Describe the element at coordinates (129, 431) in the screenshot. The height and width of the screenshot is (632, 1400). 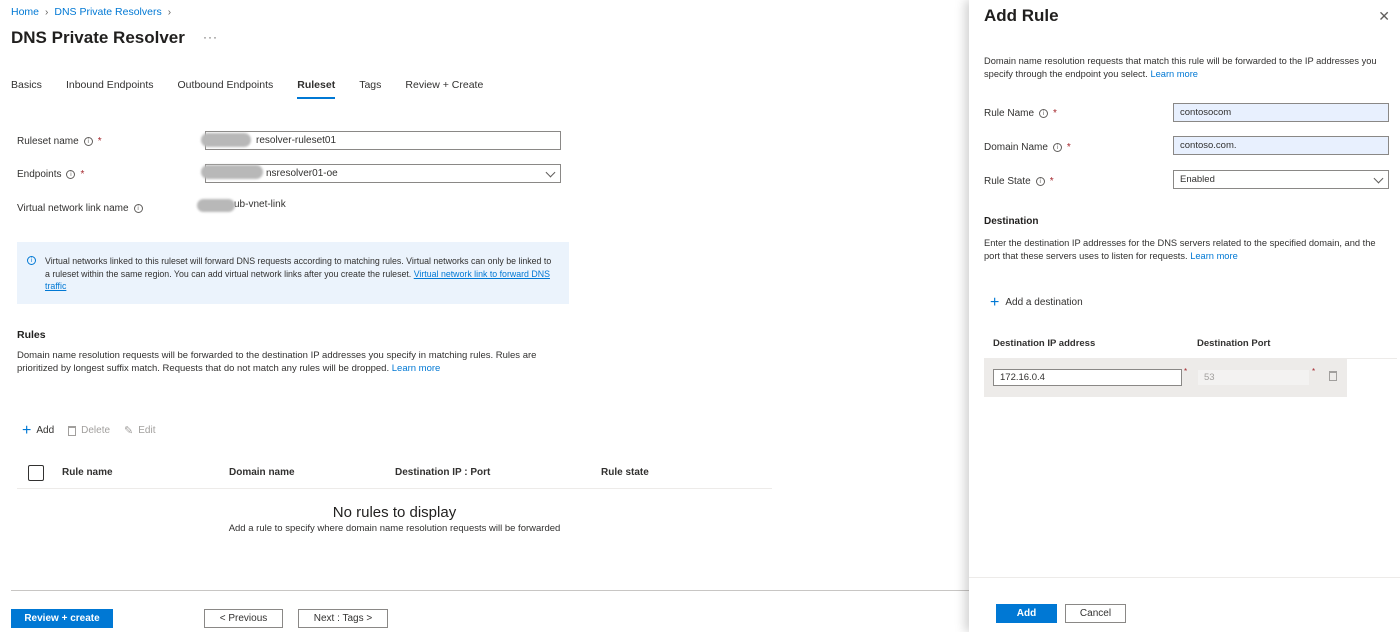
I see `pencil-icon: ✎` at that location.